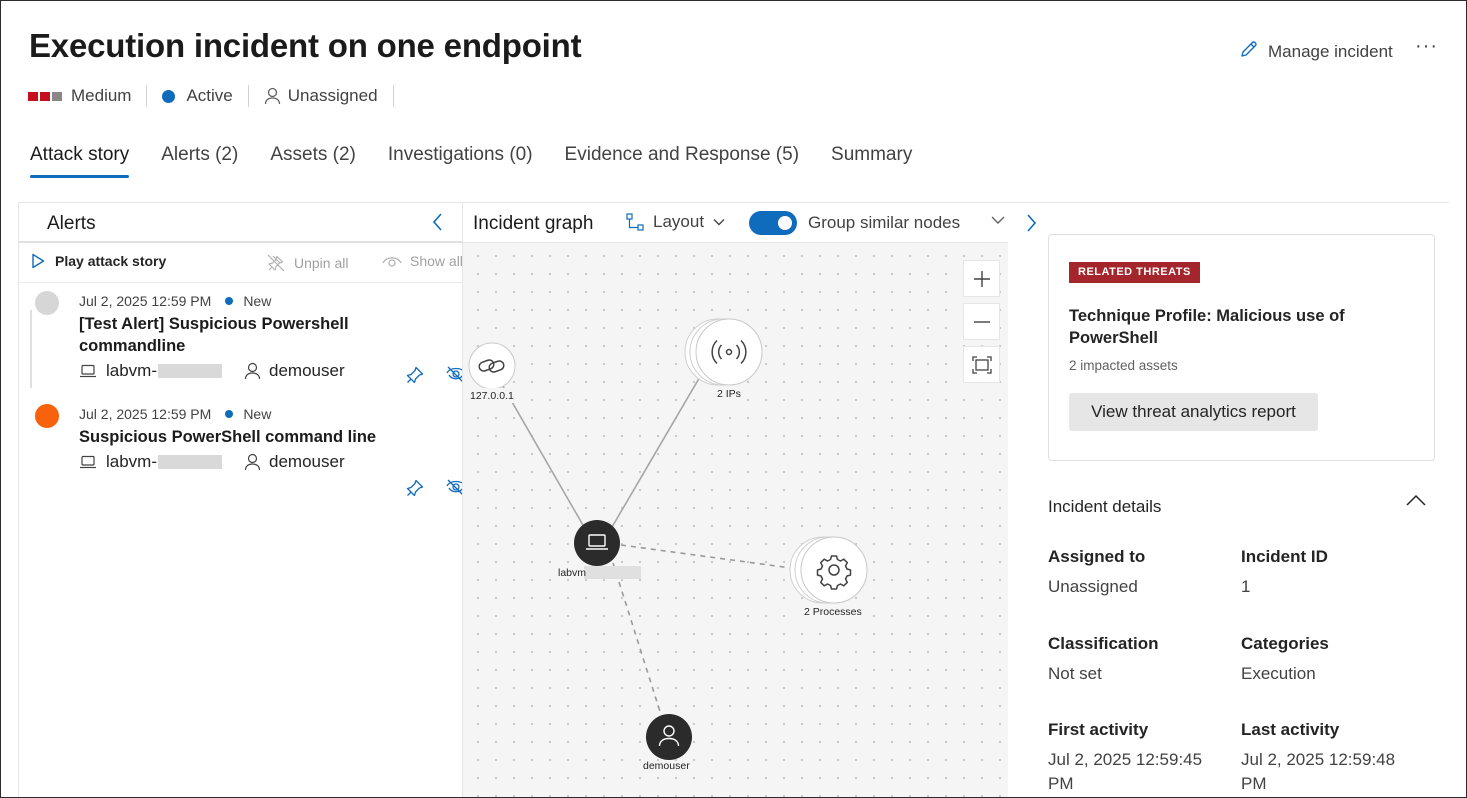 This screenshot has width=1467, height=798. Describe the element at coordinates (1134, 272) in the screenshot. I see `related-threats-badge: RELATED THREATS` at that location.